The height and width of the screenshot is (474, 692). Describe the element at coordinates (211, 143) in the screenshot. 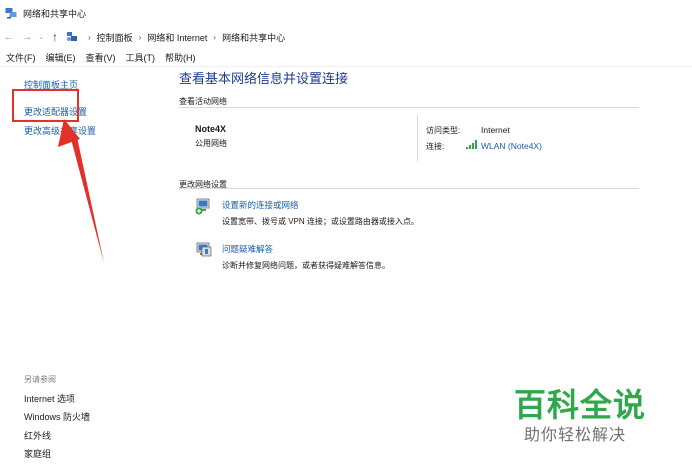

I see `network-category: 公用网络` at that location.